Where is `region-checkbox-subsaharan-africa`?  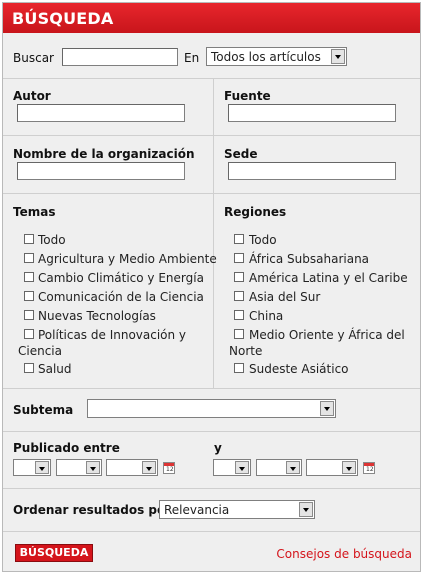
region-checkbox-subsaharan-africa is located at coordinates (239, 258).